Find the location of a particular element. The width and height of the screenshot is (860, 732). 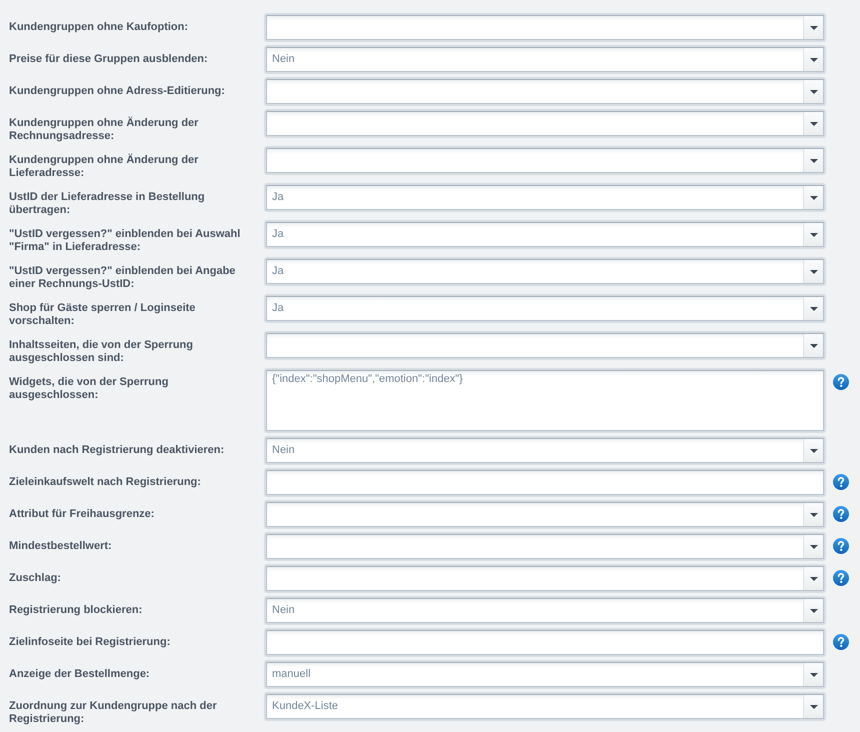

field-label: Shop für Gäste sperren / Loginseite vorschalten: is located at coordinates (102, 315).